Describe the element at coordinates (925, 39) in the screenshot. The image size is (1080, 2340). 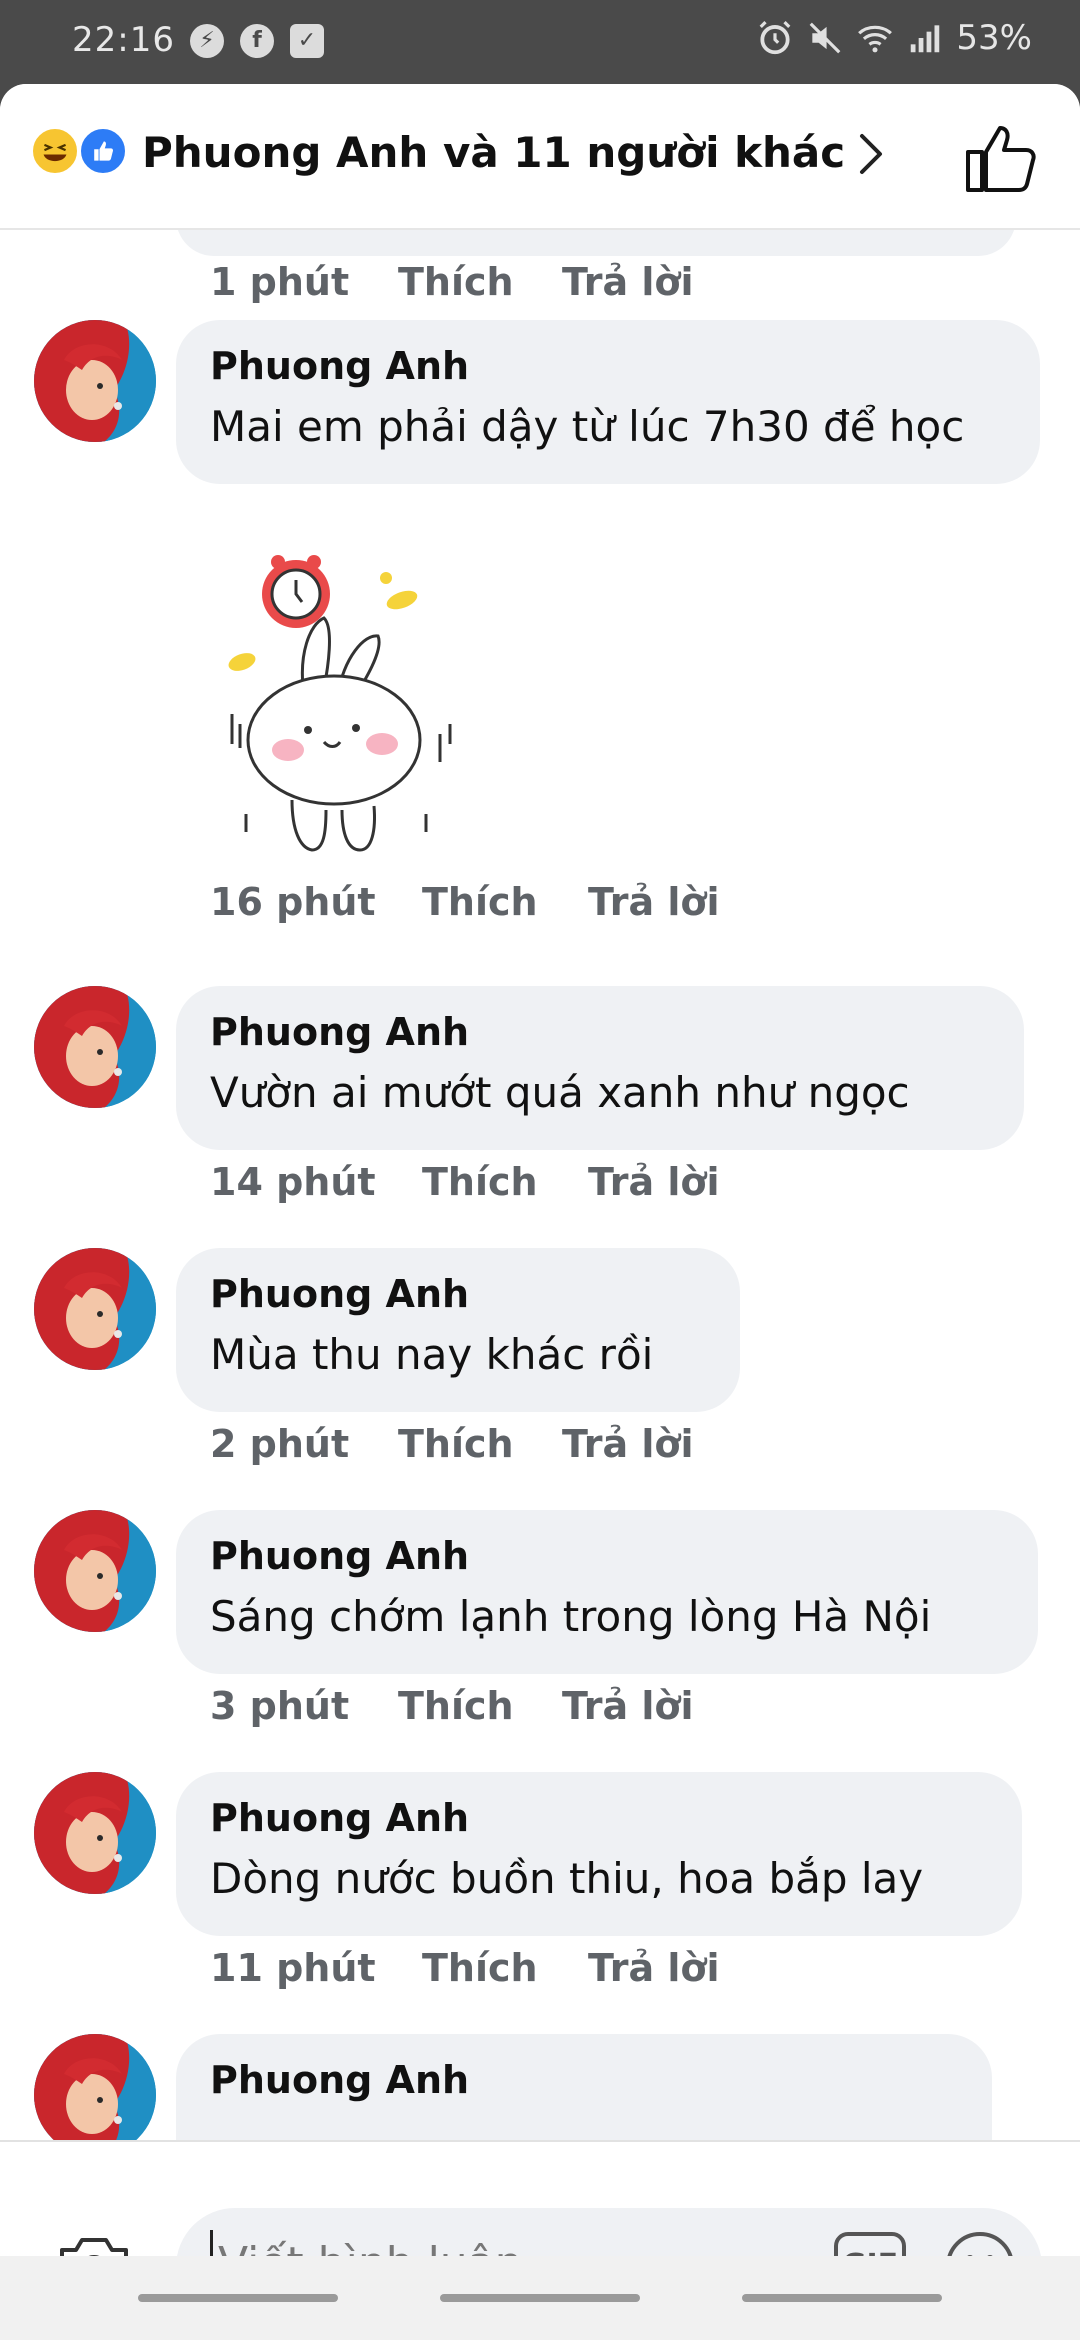
I see `signal-icon` at that location.